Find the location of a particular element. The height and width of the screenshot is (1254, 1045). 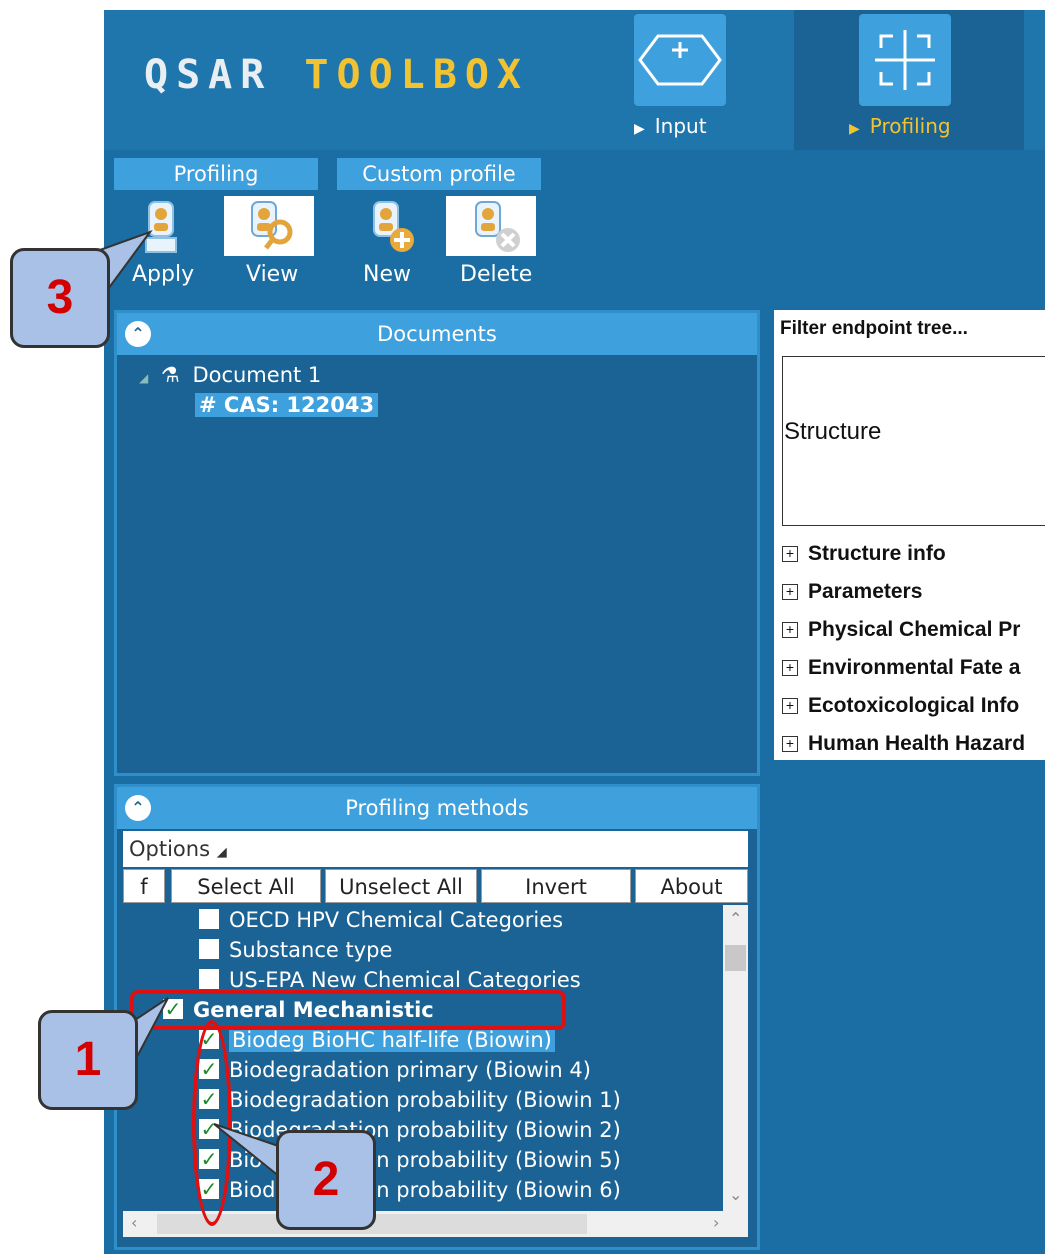

callout-3: 3 is located at coordinates (60, 298).